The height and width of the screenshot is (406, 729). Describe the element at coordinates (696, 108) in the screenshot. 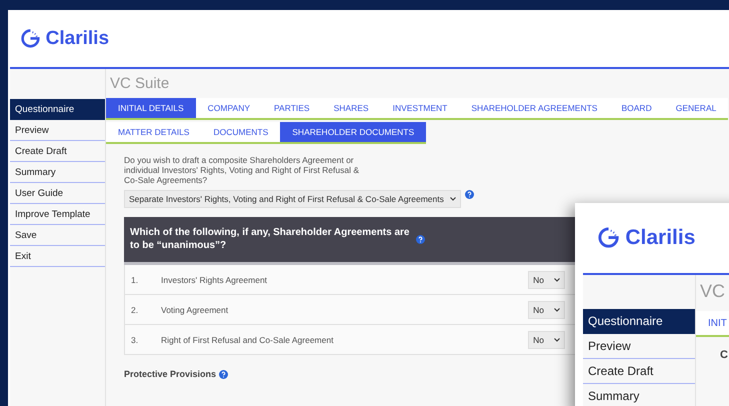

I see `tab: GENERAL` at that location.